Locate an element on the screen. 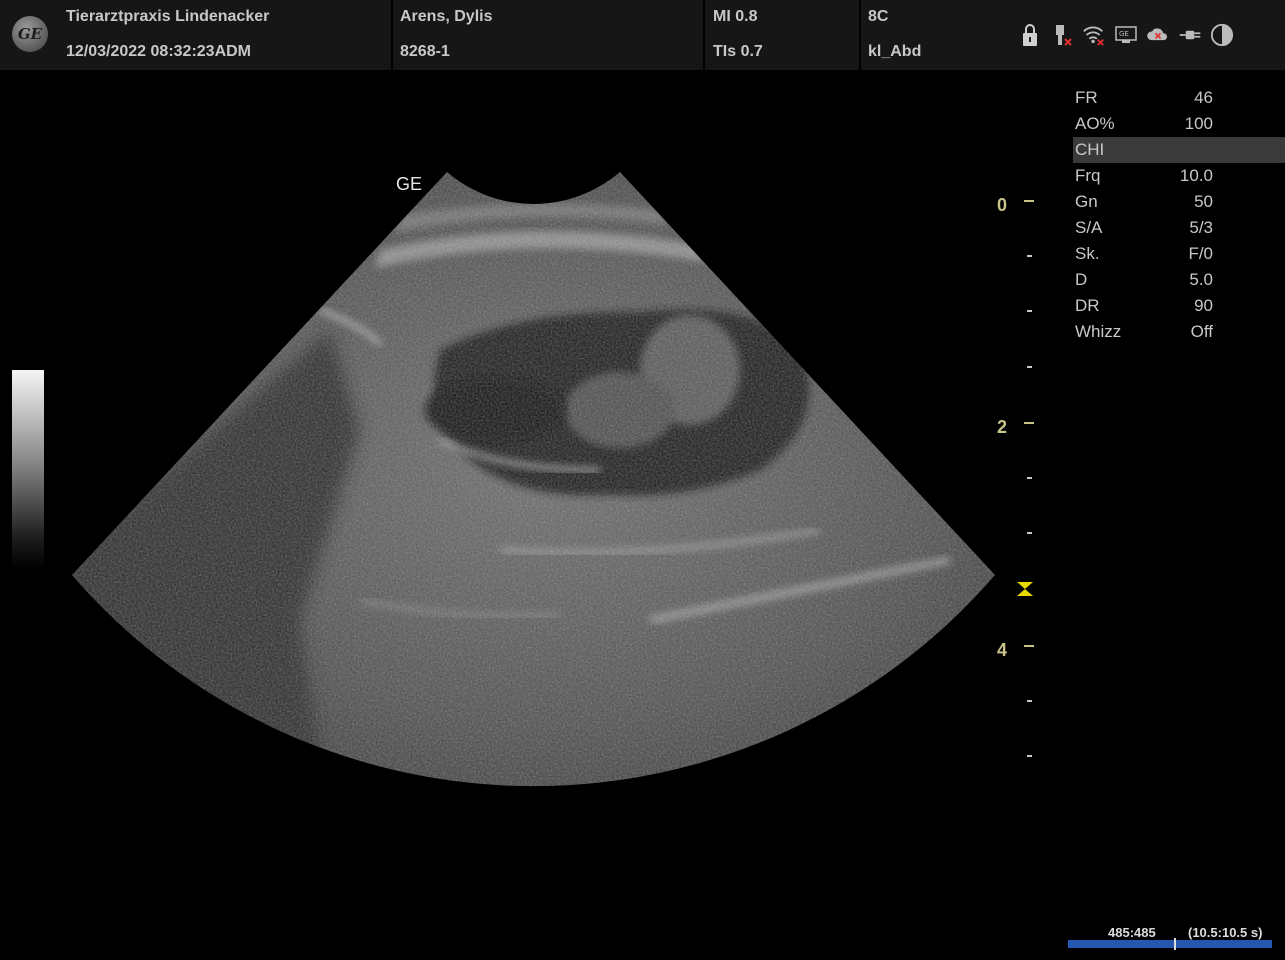 The height and width of the screenshot is (960, 1285). param-row-ao: AO% 100 is located at coordinates (1144, 123).